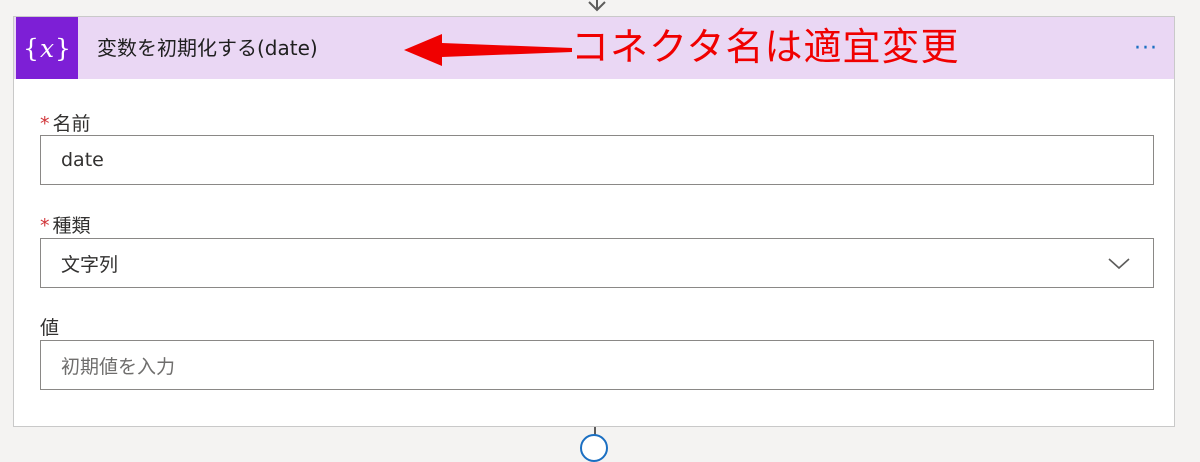 The image size is (1200, 462). I want to click on type-label-text: 種類, so click(71, 226).